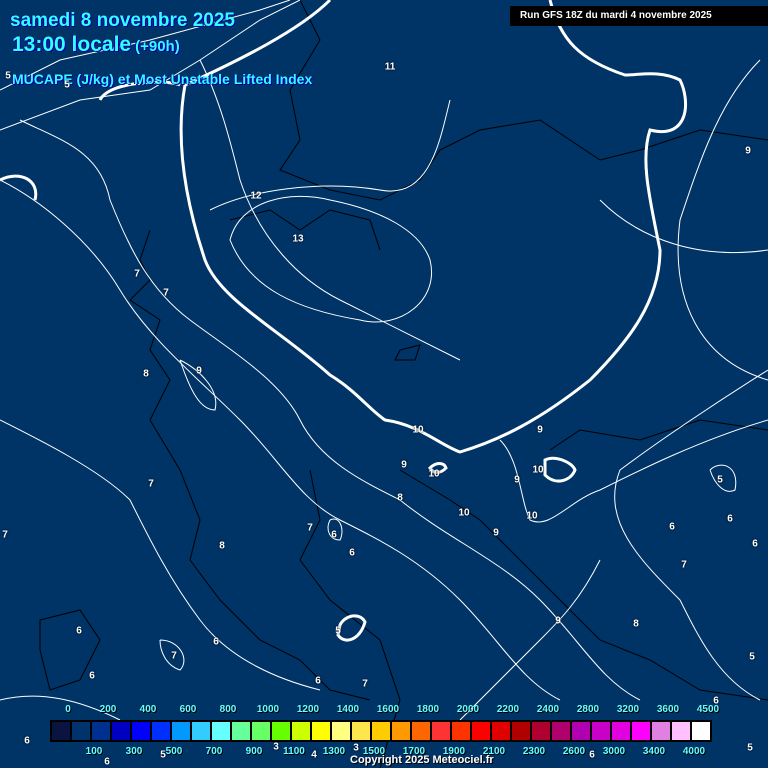 The image size is (768, 768). I want to click on colorbar-top-label: 2000, so click(468, 709).